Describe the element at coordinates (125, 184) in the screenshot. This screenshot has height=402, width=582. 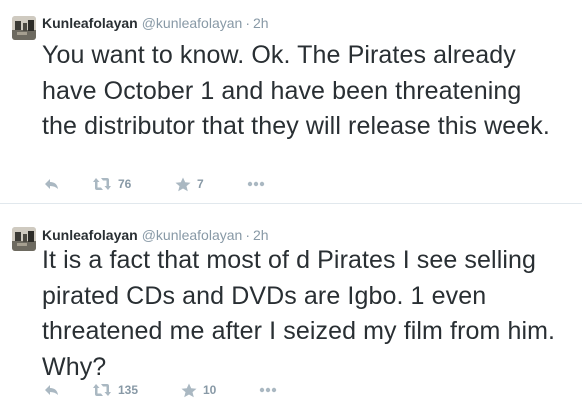
I see `retweet-count: 76` at that location.